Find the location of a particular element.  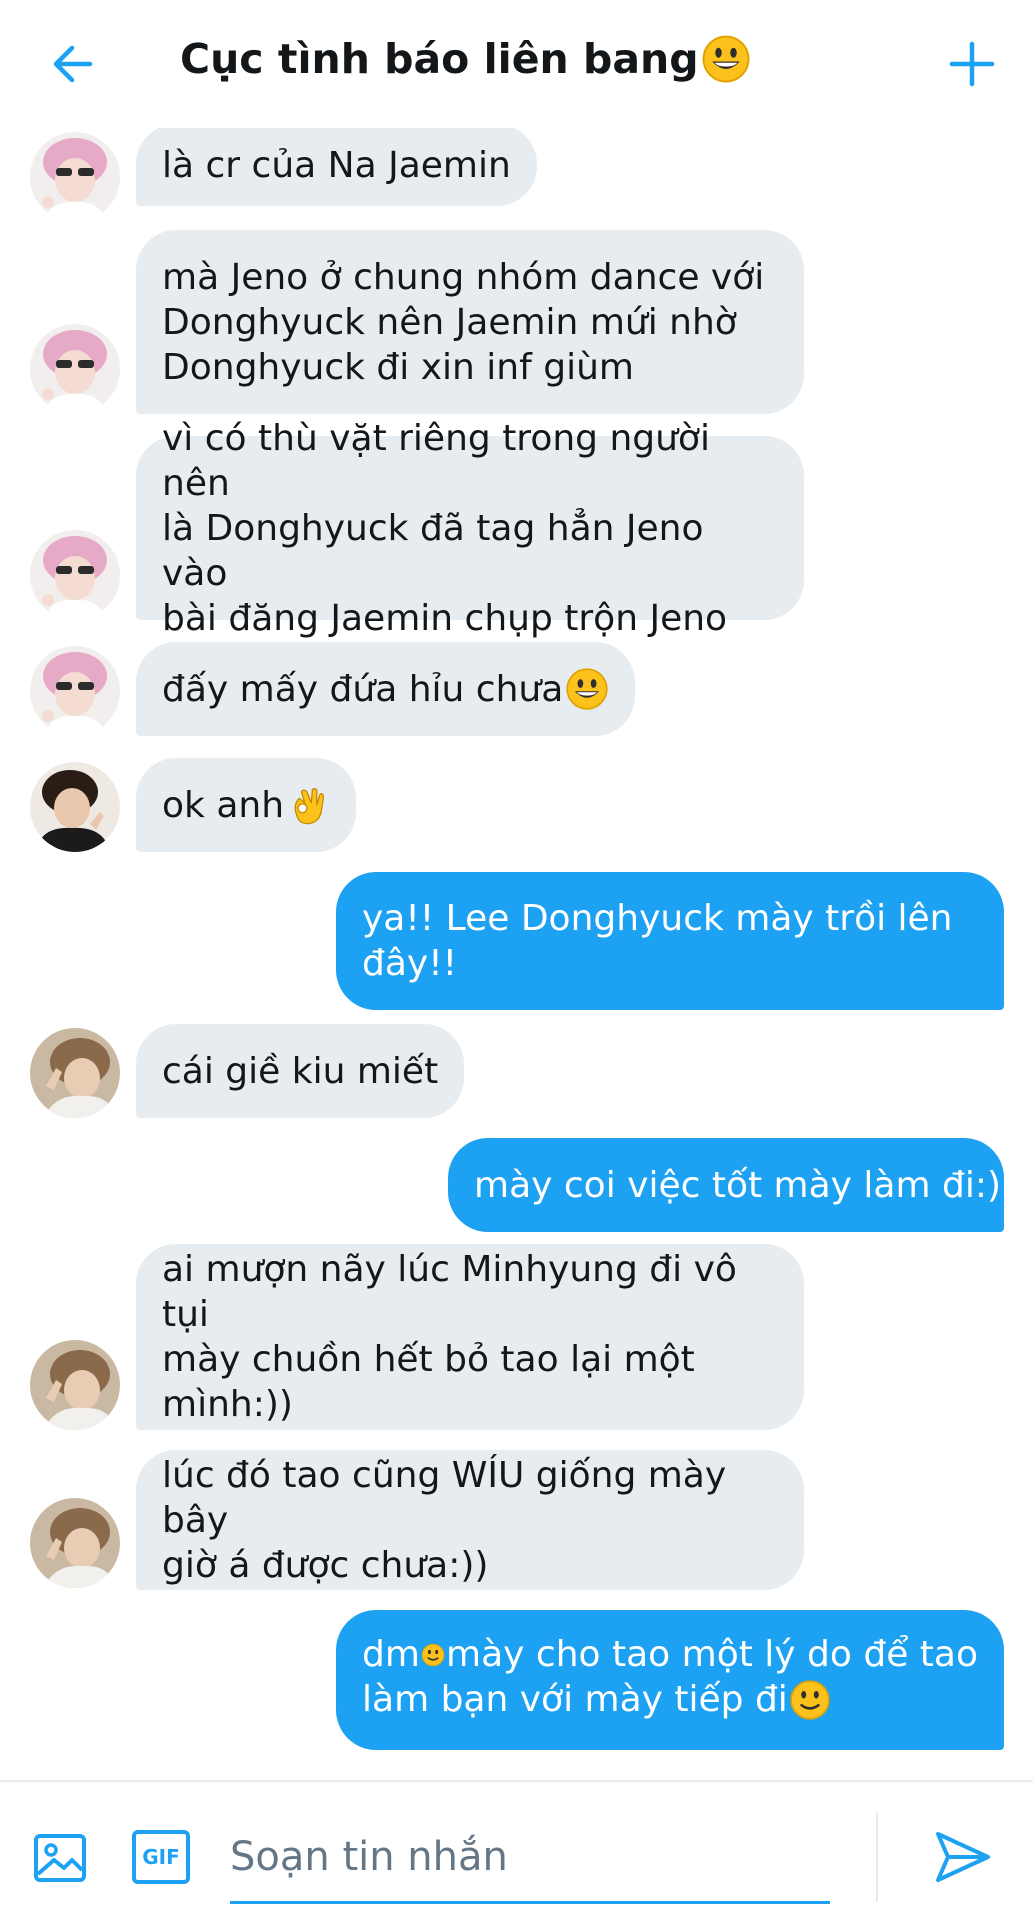

message-composer: GIF is located at coordinates (516, 1850).